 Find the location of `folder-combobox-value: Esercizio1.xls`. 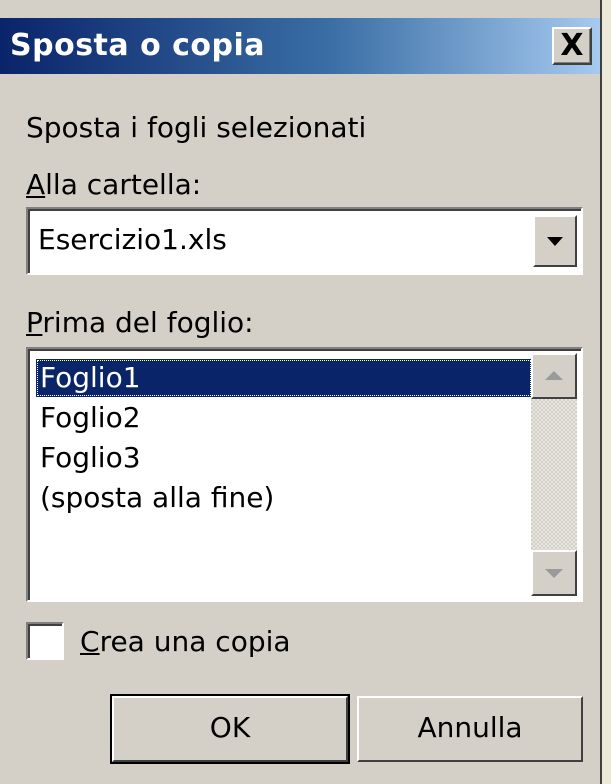

folder-combobox-value: Esercizio1.xls is located at coordinates (132, 239).